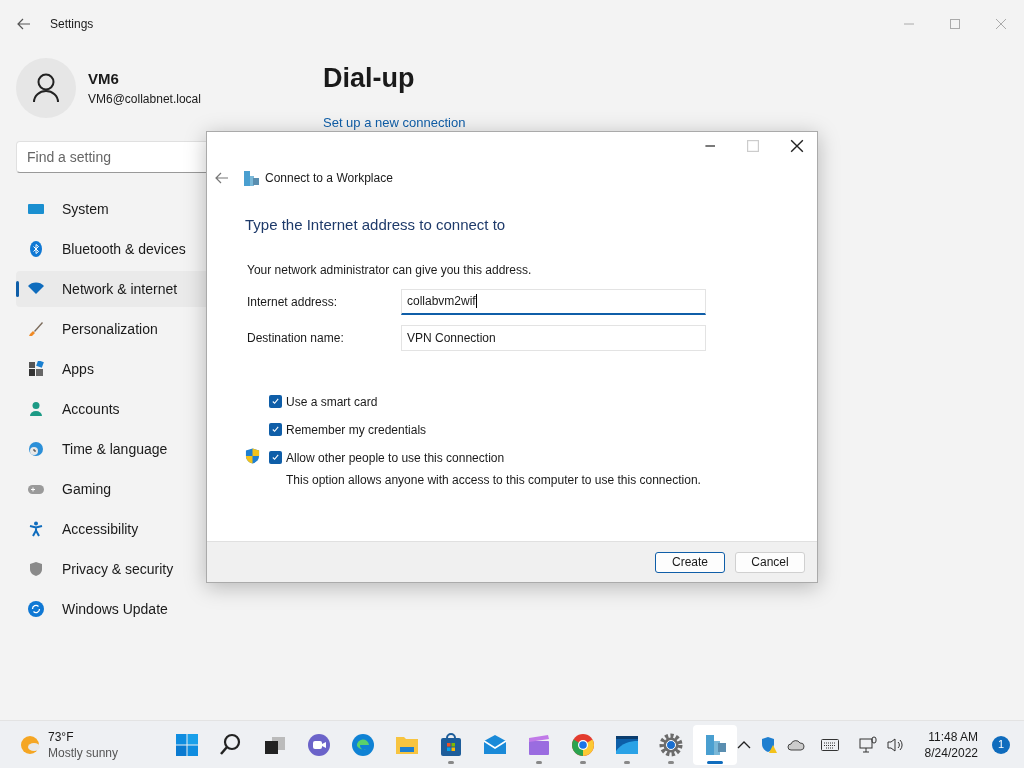 The height and width of the screenshot is (768, 1024). Describe the element at coordinates (670, 744) in the screenshot. I see `settings-icon` at that location.